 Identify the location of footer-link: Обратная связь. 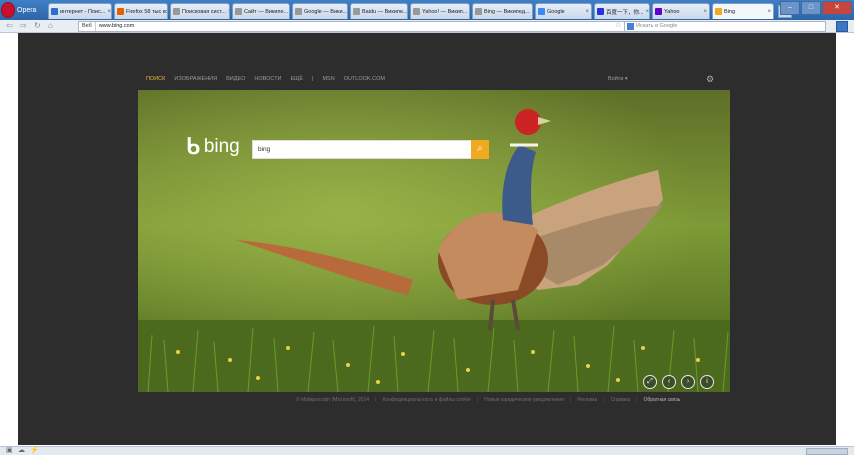
(662, 400).